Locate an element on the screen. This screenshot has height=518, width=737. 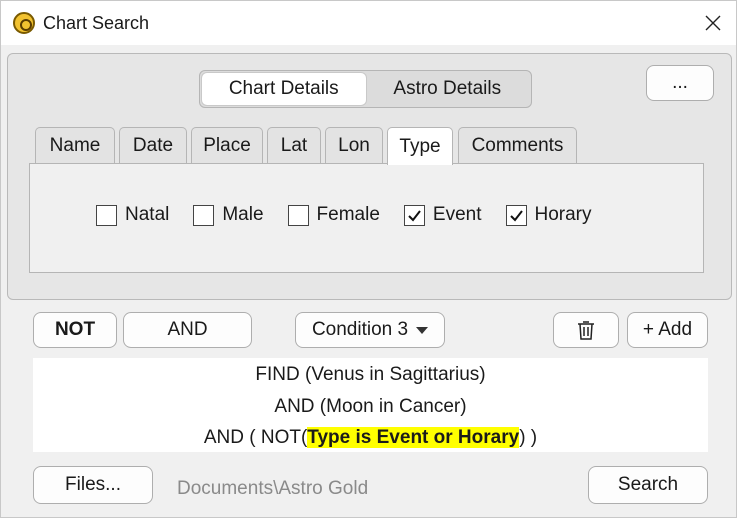
query-line-current: AND ( NOT(Type is Event or Horary) ) is located at coordinates (370, 438).